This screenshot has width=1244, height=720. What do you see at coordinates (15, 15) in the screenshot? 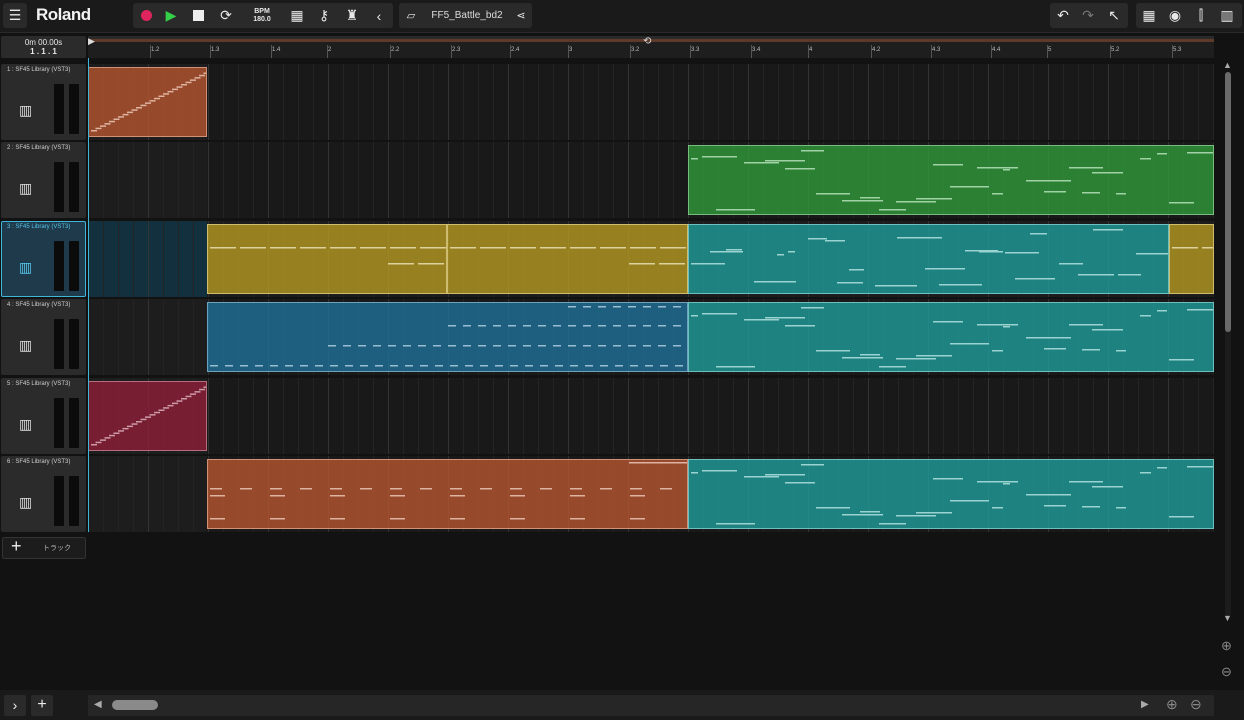
I see `menu-button: ☰` at bounding box center [15, 15].